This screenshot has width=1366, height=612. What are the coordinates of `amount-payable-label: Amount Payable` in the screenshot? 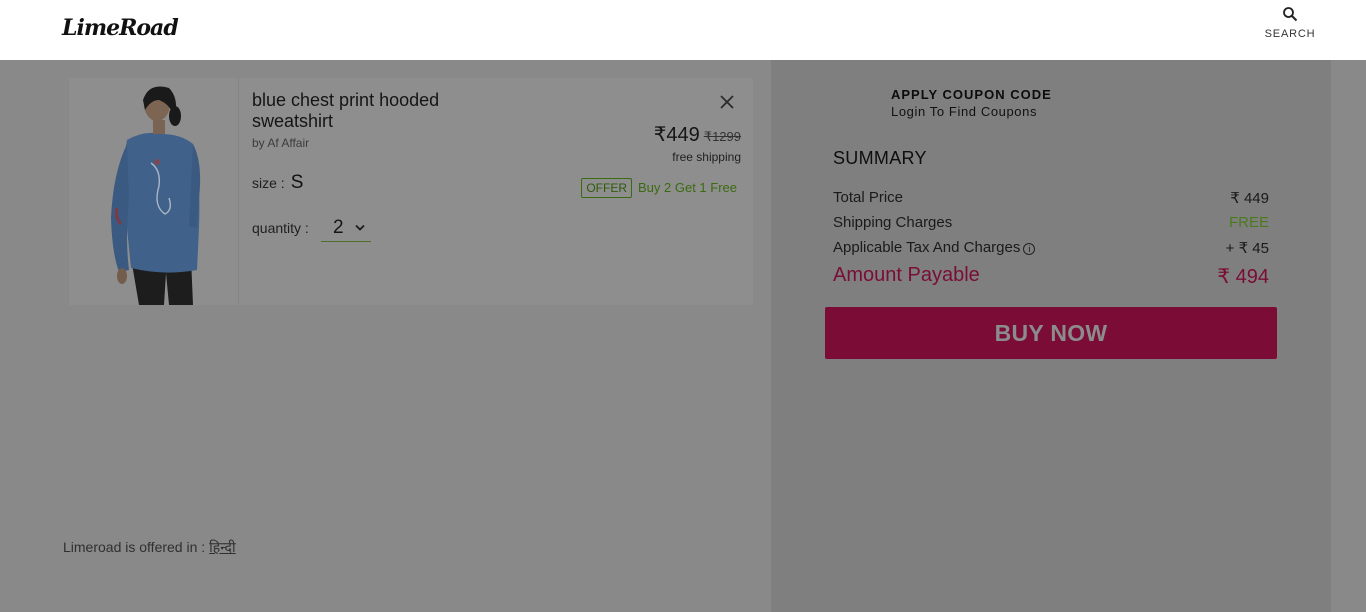 It's located at (906, 275).